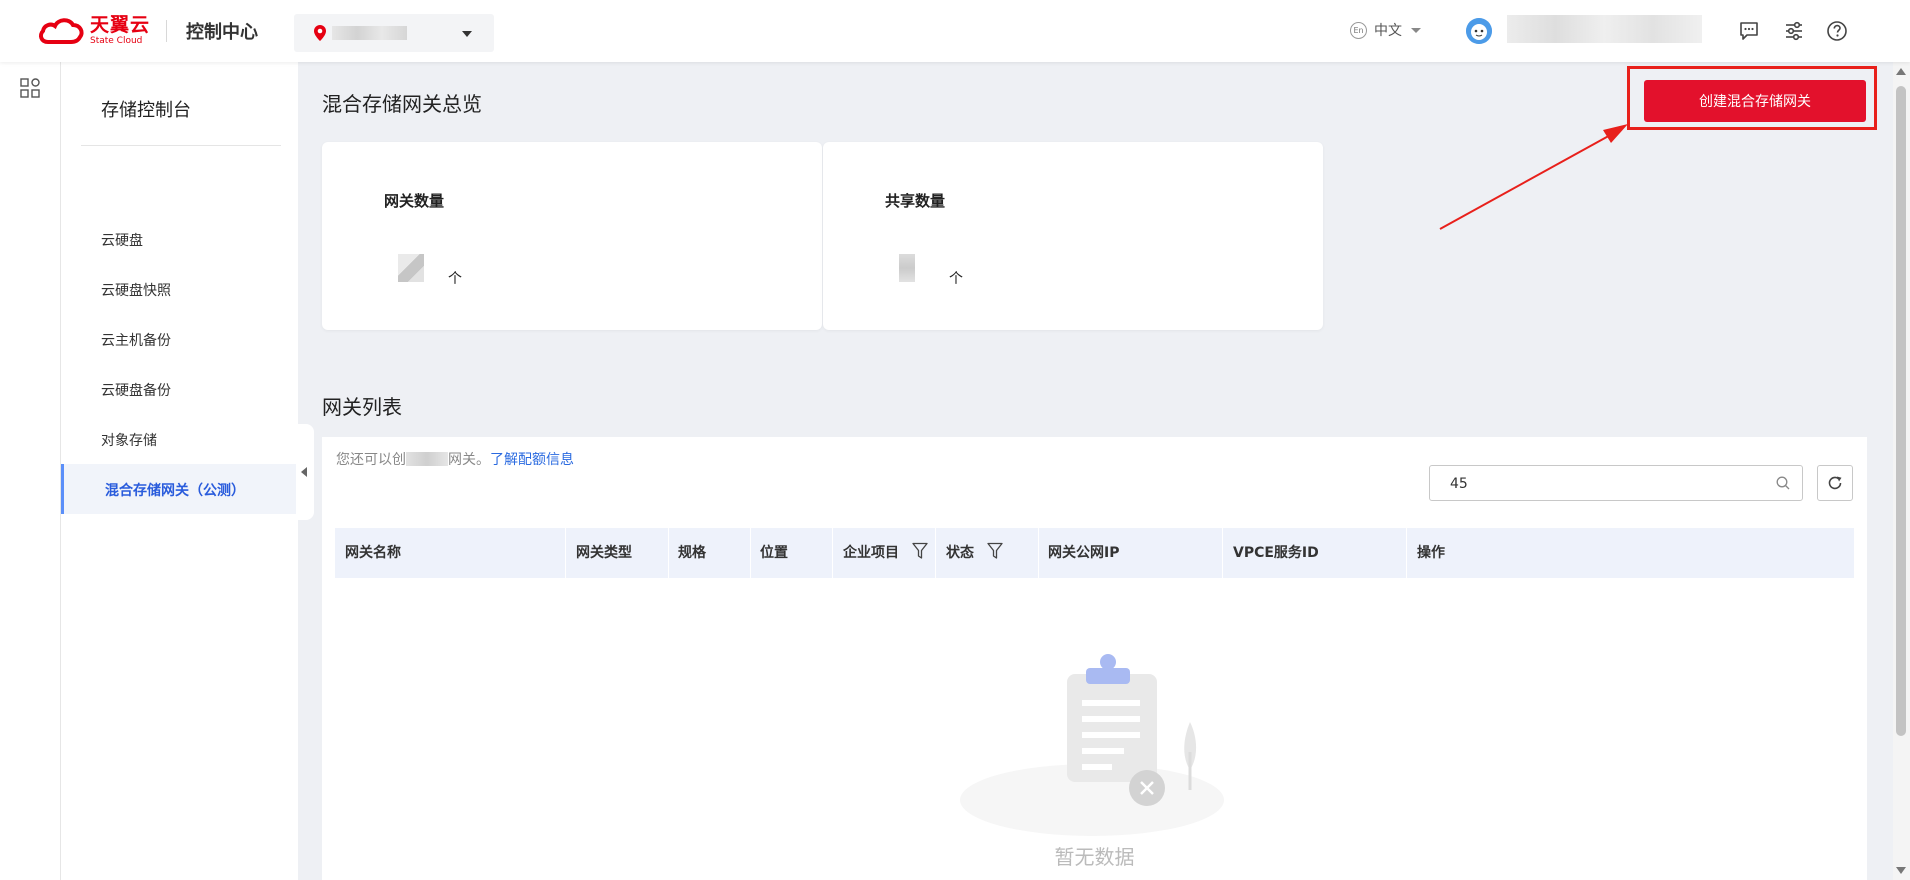 This screenshot has width=1910, height=880. What do you see at coordinates (1755, 101) in the screenshot?
I see `create-hybrid-gateway-button: 创建混合存储网关` at bounding box center [1755, 101].